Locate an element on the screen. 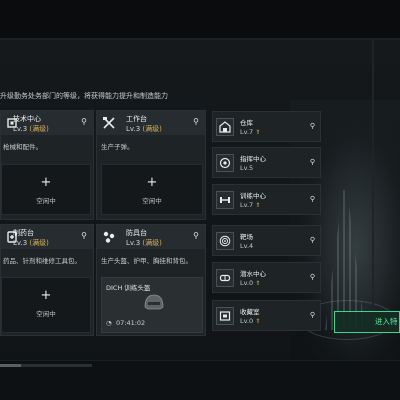 The height and width of the screenshot is (400, 400). facility-name: 训练中心 is located at coordinates (253, 196).